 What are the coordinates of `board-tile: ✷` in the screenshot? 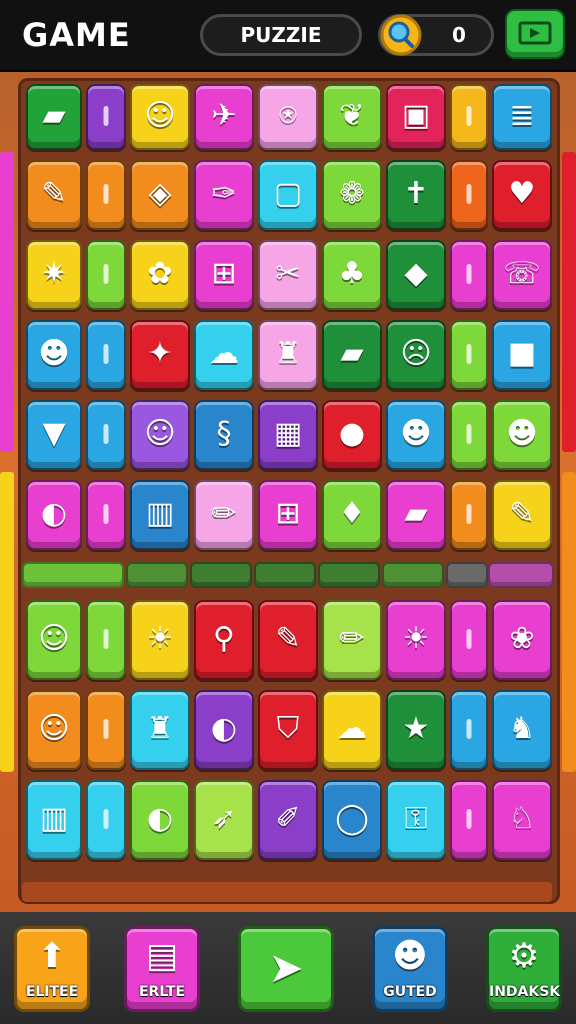 It's located at (54, 275).